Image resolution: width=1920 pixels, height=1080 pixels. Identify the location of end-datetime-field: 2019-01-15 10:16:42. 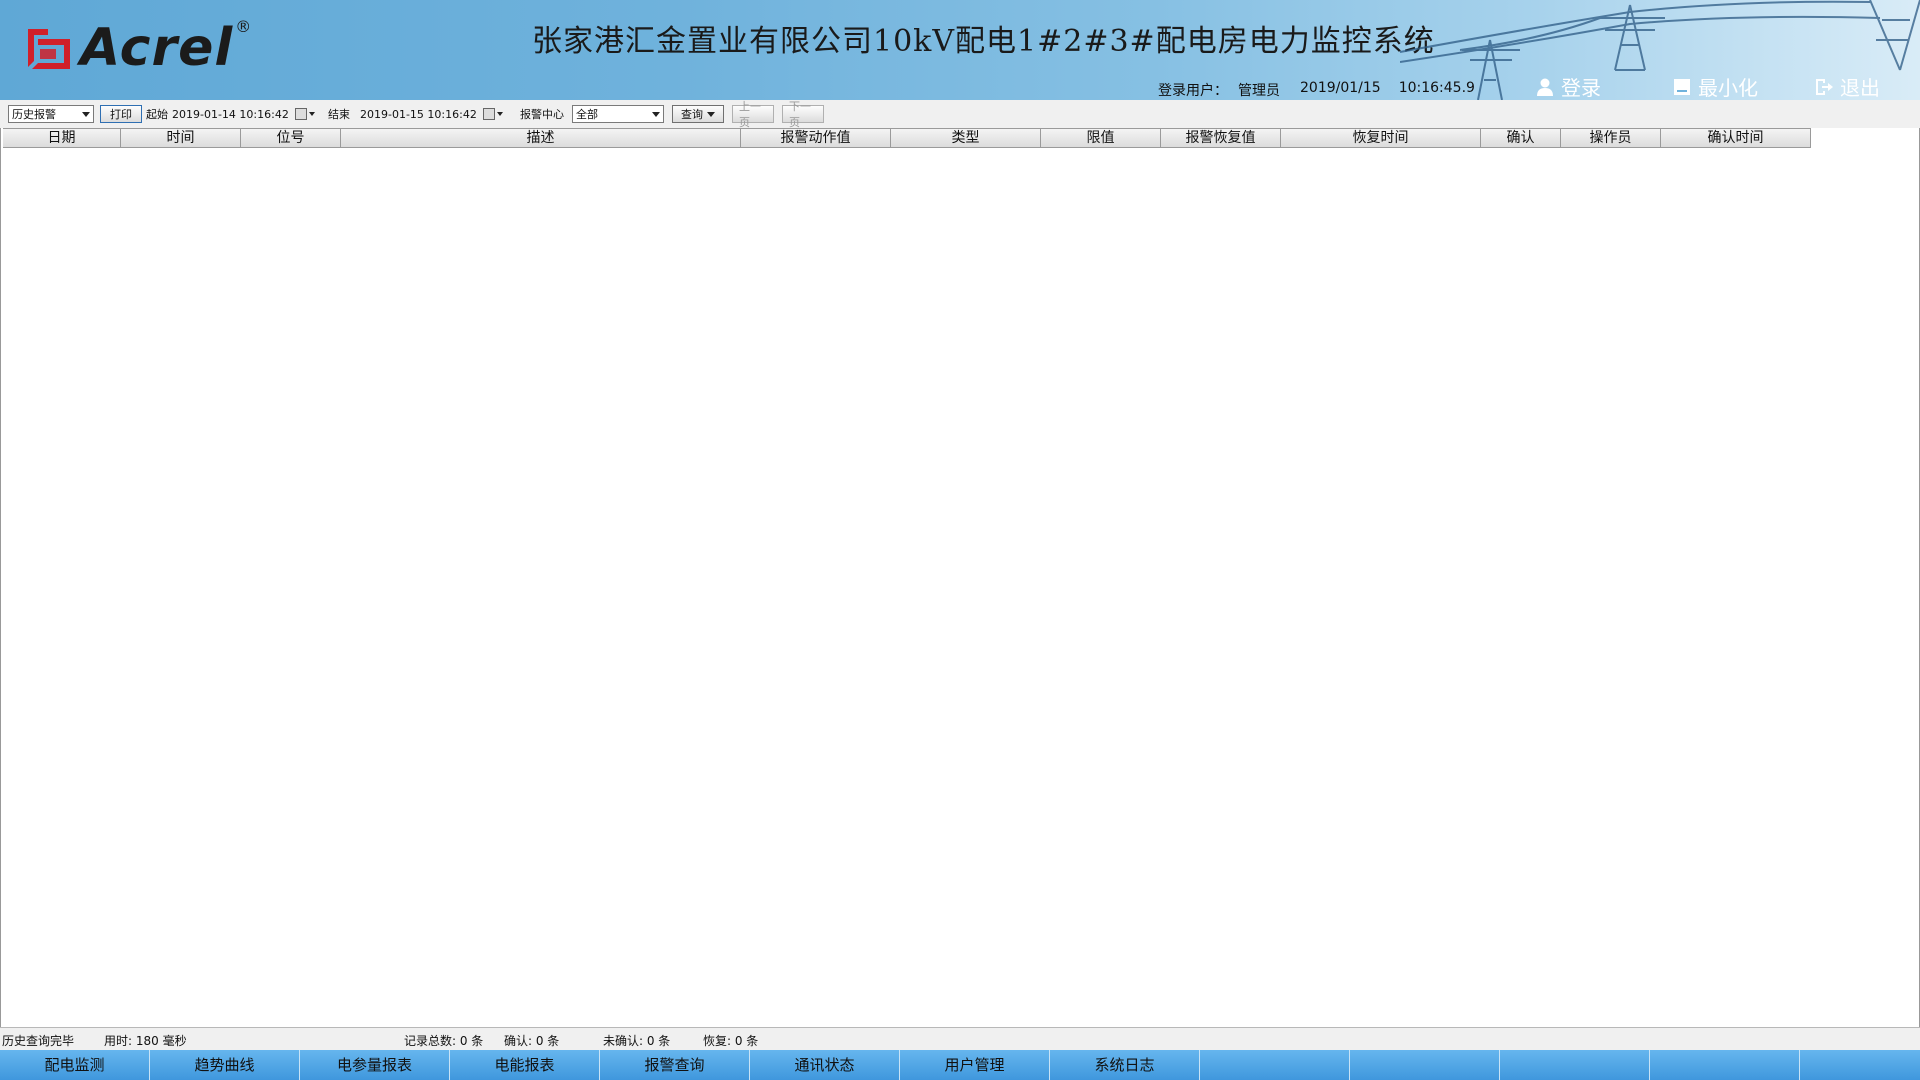
(436, 114).